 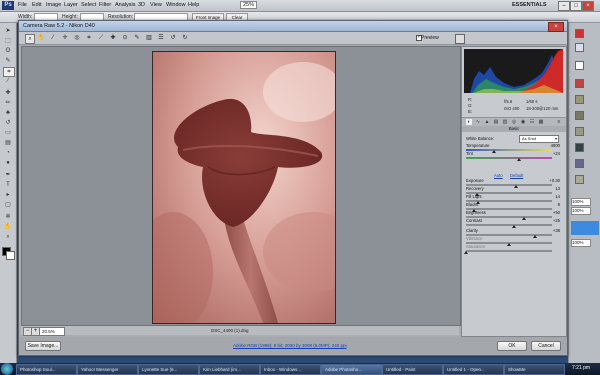 What do you see at coordinates (532, 122) in the screenshot?
I see `presets-tab-icon: ☷` at bounding box center [532, 122].